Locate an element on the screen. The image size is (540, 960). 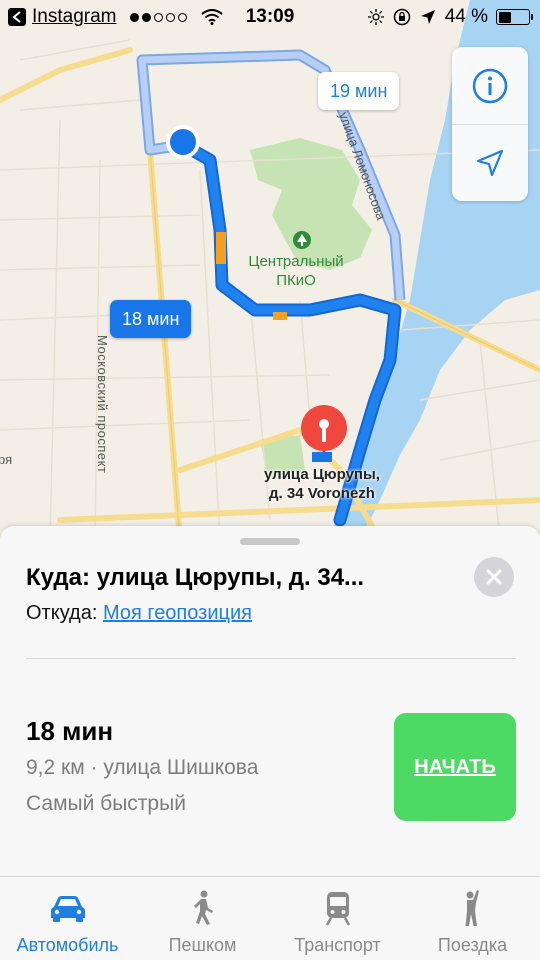
street-label-moskovsky: Московский проспект is located at coordinates (102, 404).